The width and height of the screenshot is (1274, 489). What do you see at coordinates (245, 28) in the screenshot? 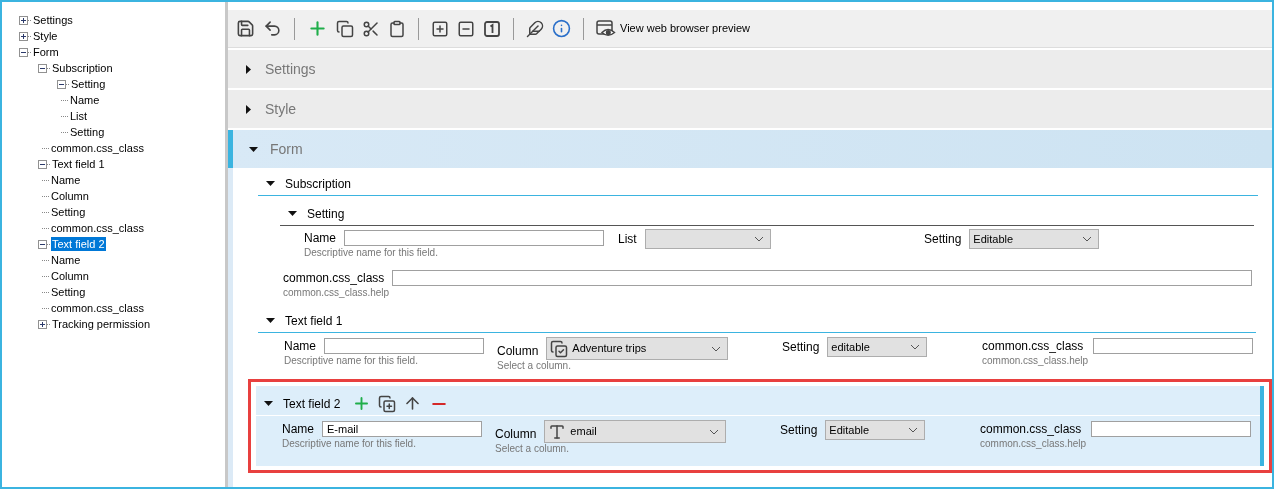
I see `save-icon` at bounding box center [245, 28].